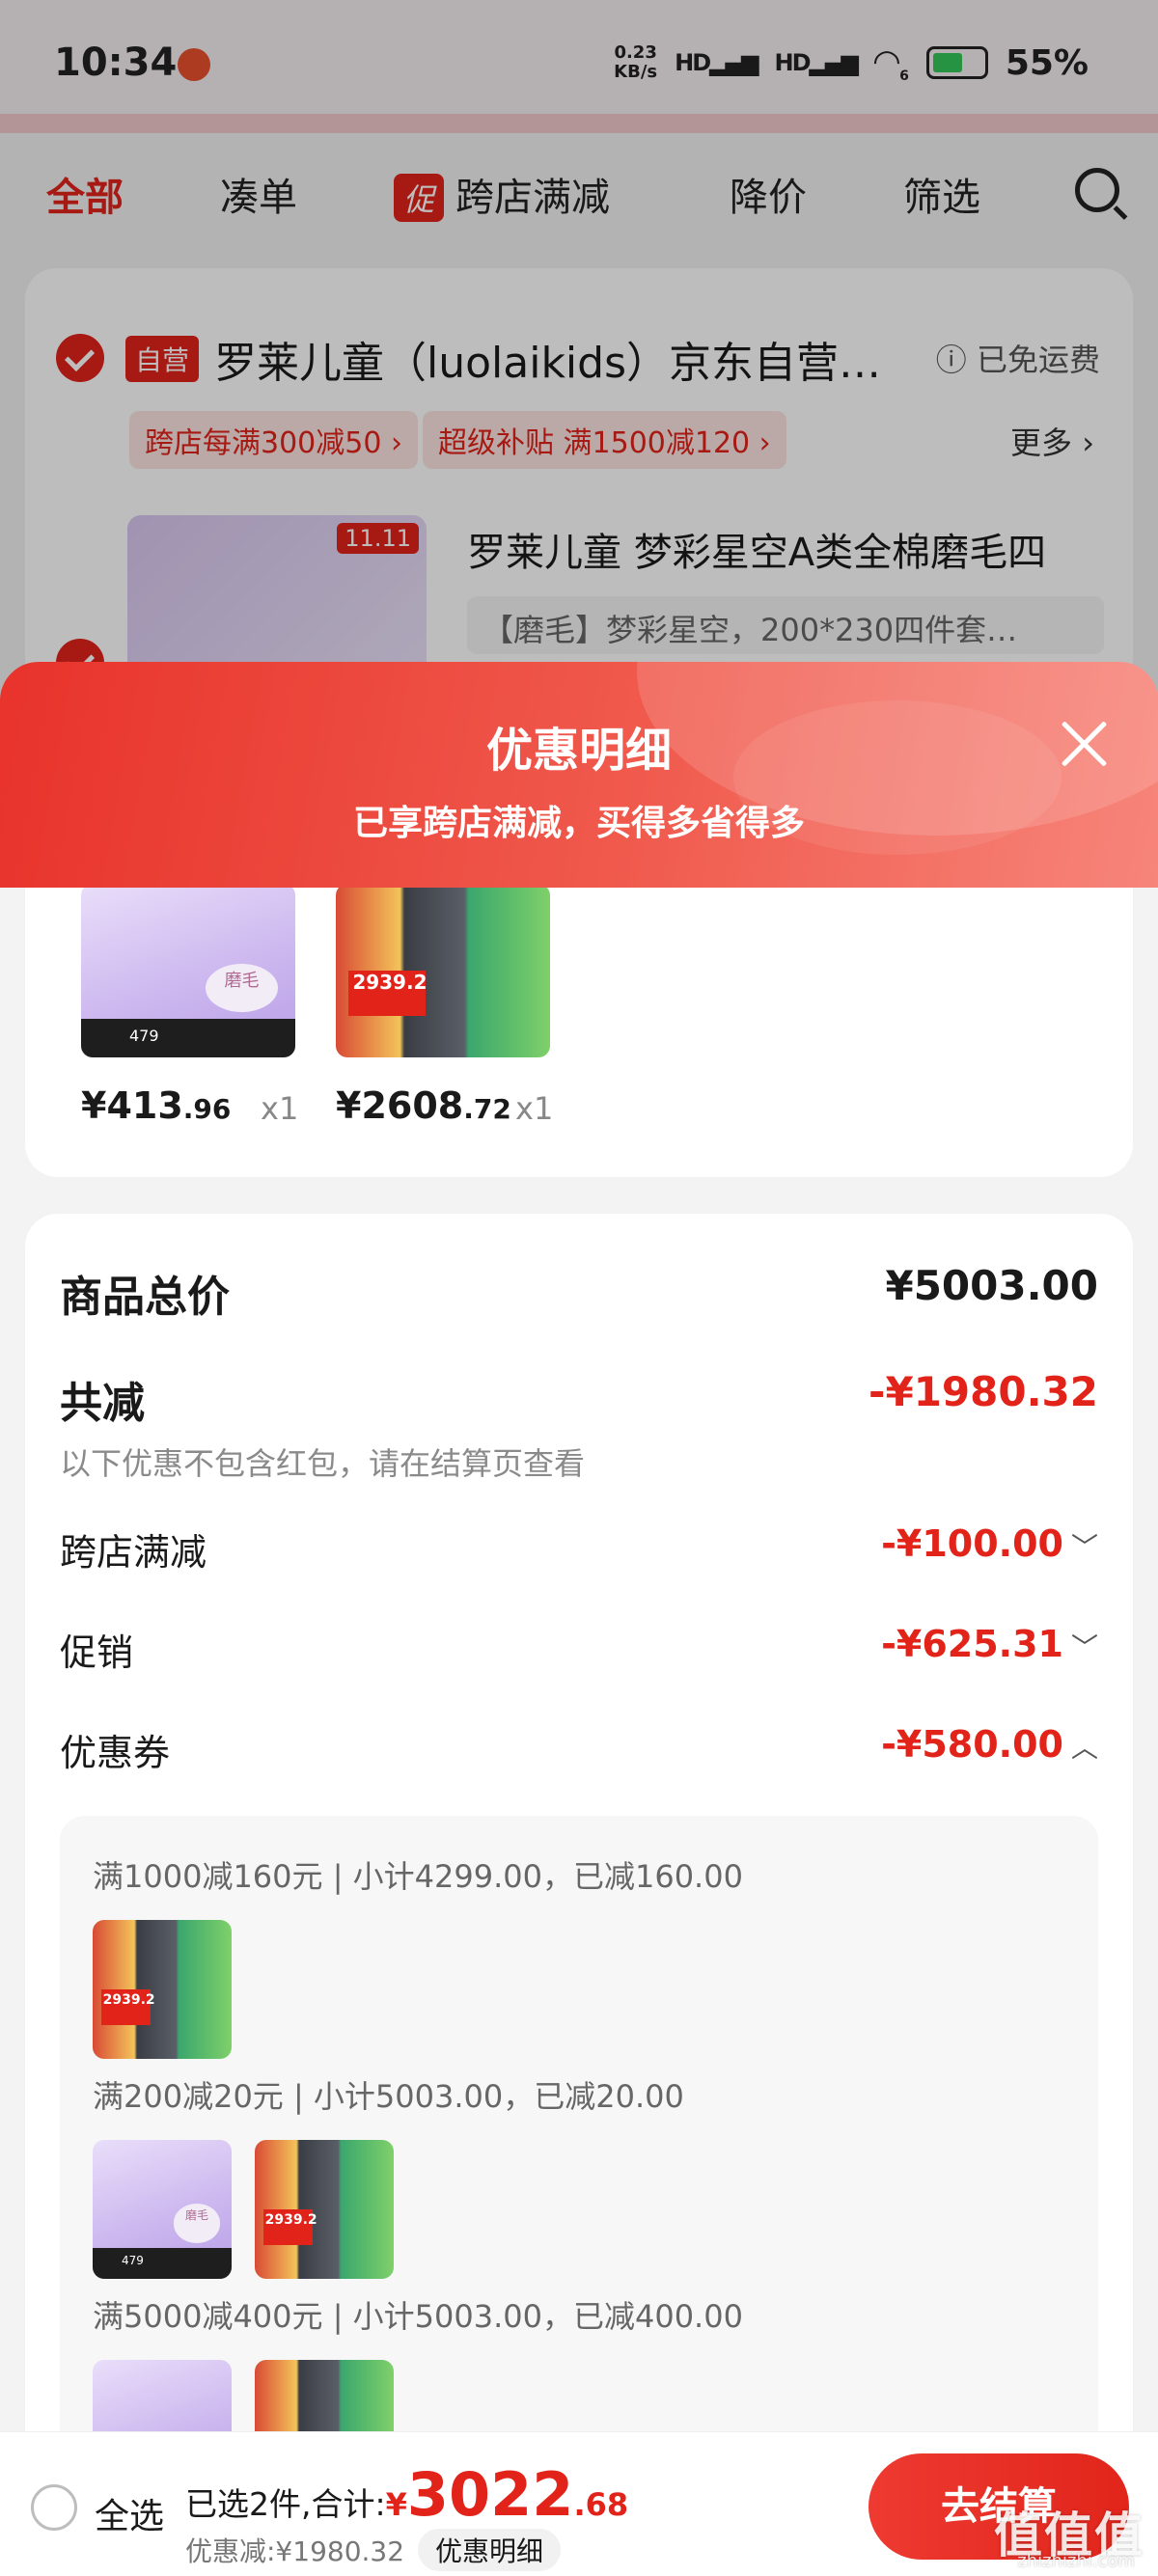  Describe the element at coordinates (490, 2550) in the screenshot. I see `discount-detail-button: 优惠明细` at that location.